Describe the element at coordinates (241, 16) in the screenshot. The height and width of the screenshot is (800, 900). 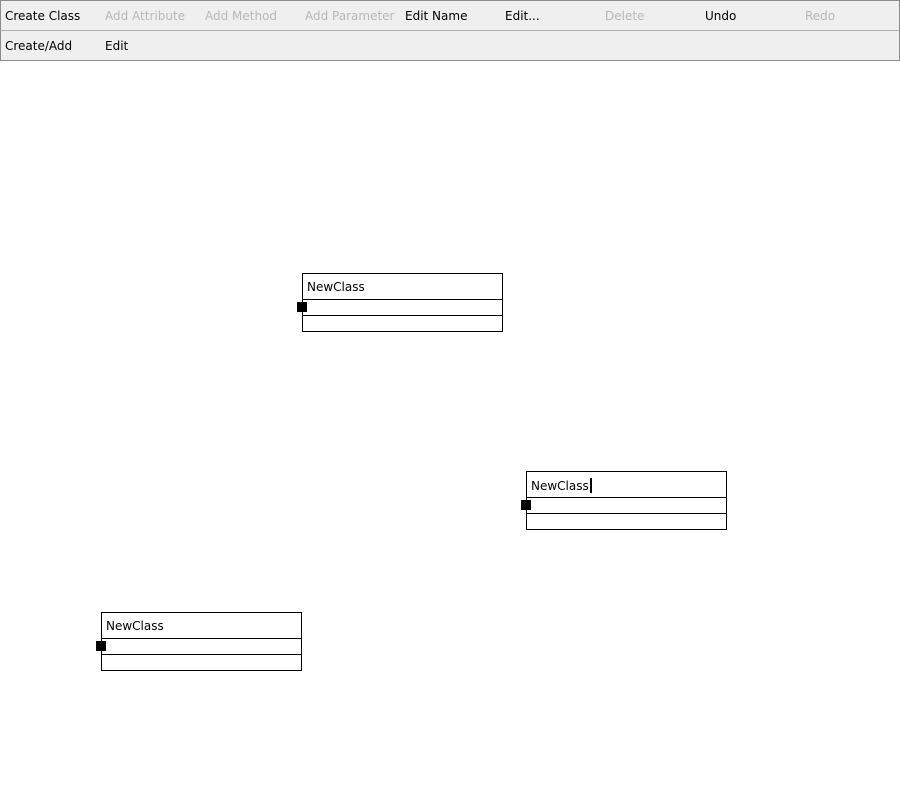
I see `add-method-button: Add Method` at that location.